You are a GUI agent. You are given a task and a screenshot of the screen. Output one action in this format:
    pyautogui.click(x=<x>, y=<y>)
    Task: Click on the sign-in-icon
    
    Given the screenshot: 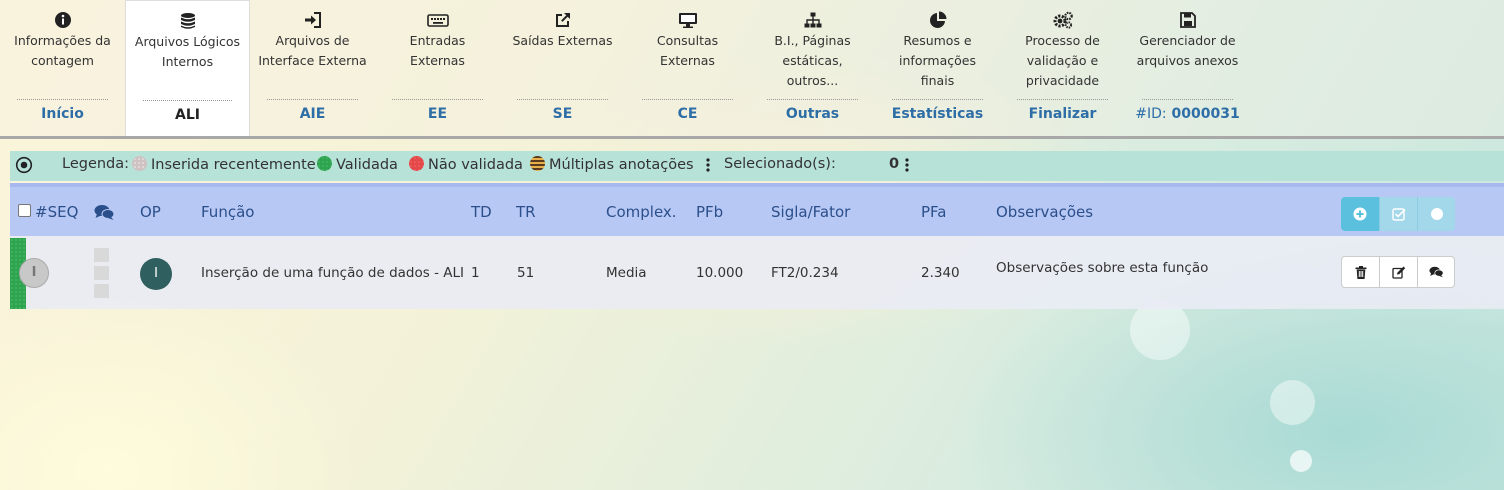 What is the action you would take?
    pyautogui.click(x=313, y=20)
    